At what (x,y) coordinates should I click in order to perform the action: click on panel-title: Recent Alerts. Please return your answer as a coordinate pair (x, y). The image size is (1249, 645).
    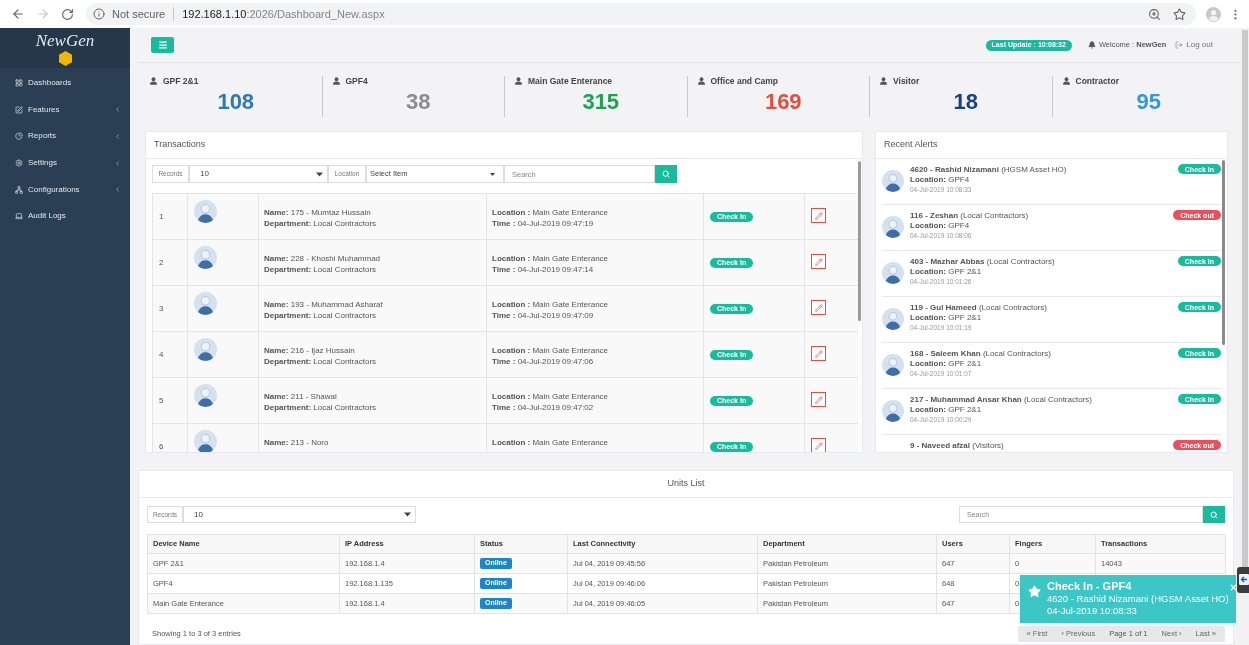
    Looking at the image, I should click on (911, 145).